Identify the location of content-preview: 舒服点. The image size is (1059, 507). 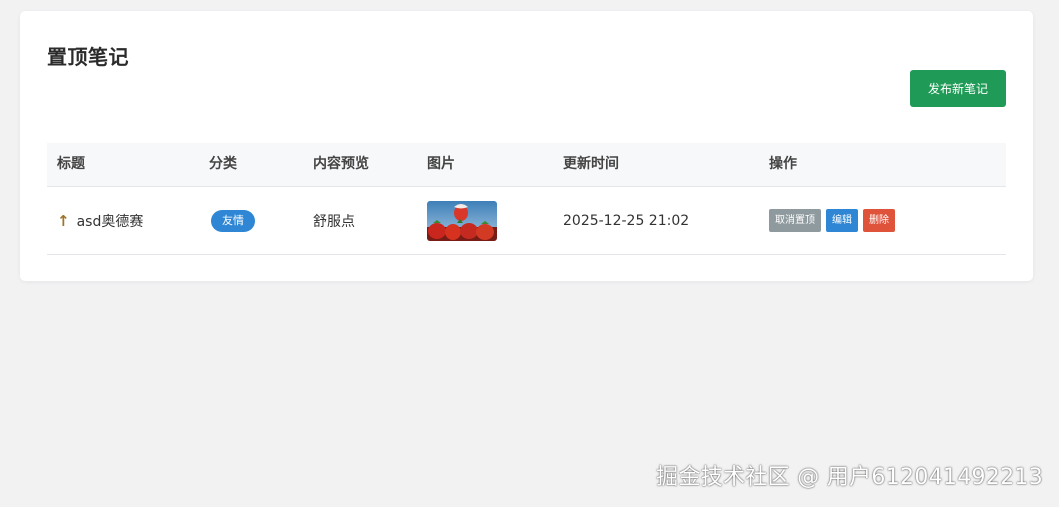
(334, 221).